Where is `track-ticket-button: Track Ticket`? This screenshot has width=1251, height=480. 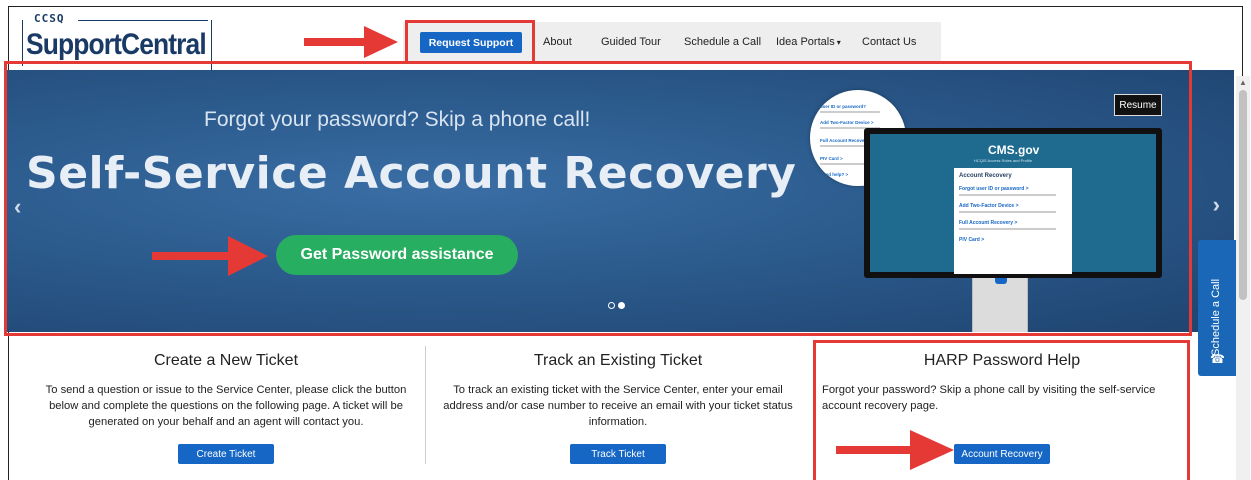 track-ticket-button: Track Ticket is located at coordinates (618, 454).